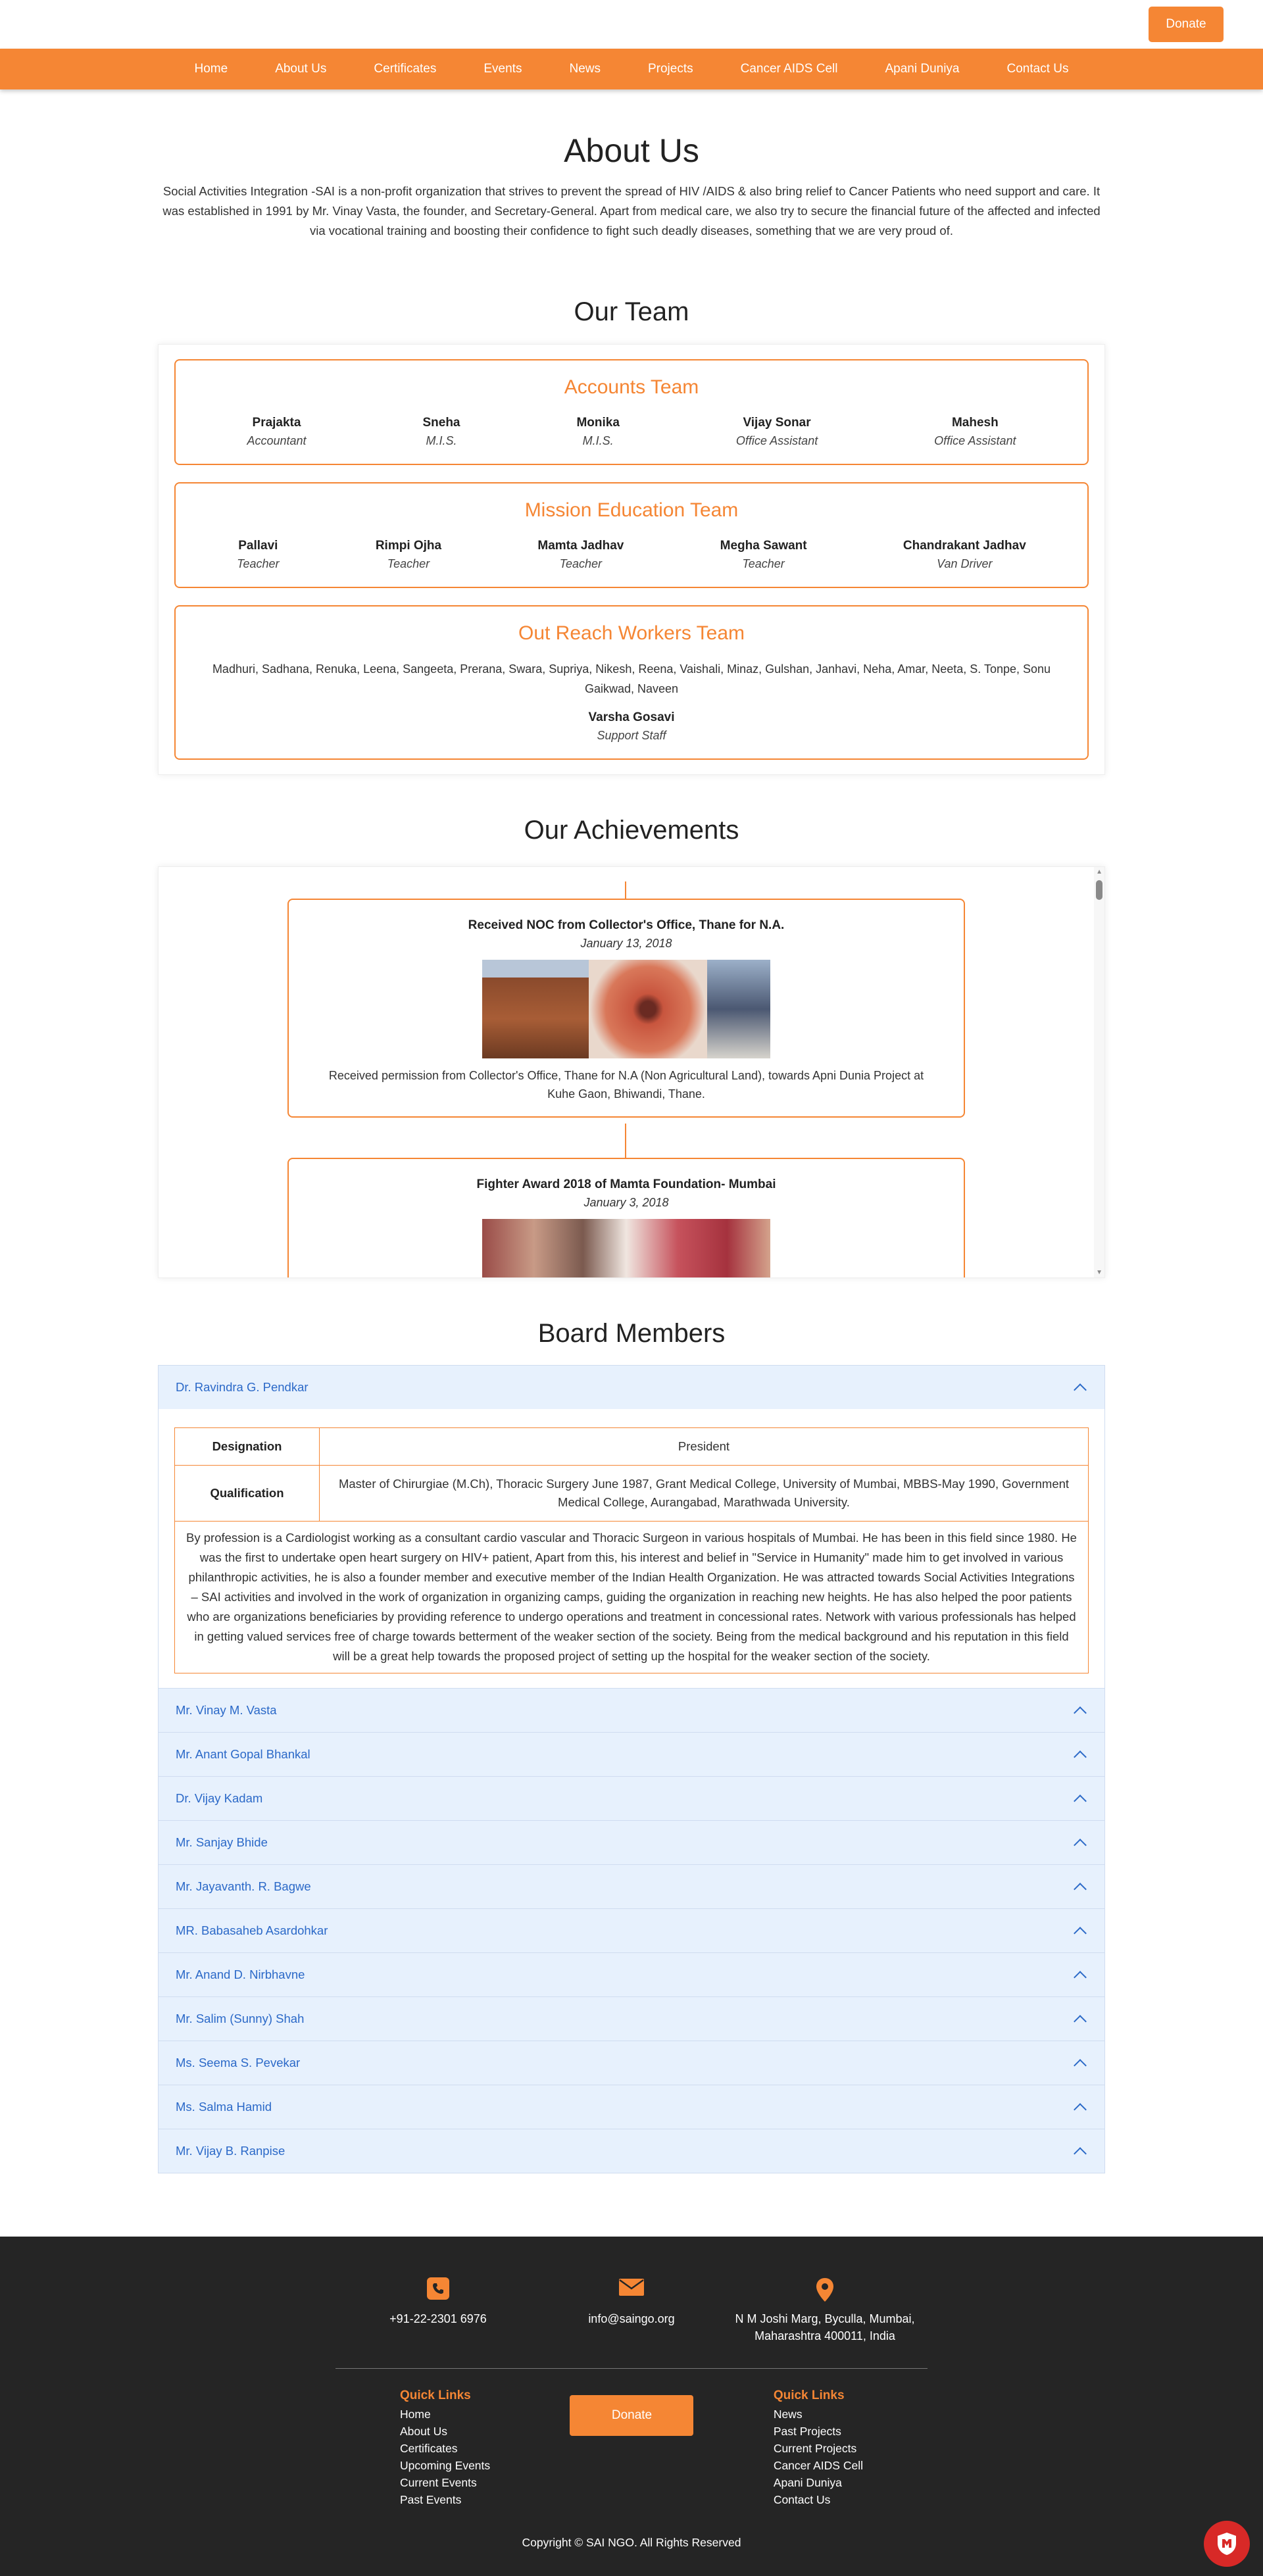 The width and height of the screenshot is (1263, 2576). I want to click on accordion-header: Mr. Jayavanth. R. Bagwe, so click(631, 1886).